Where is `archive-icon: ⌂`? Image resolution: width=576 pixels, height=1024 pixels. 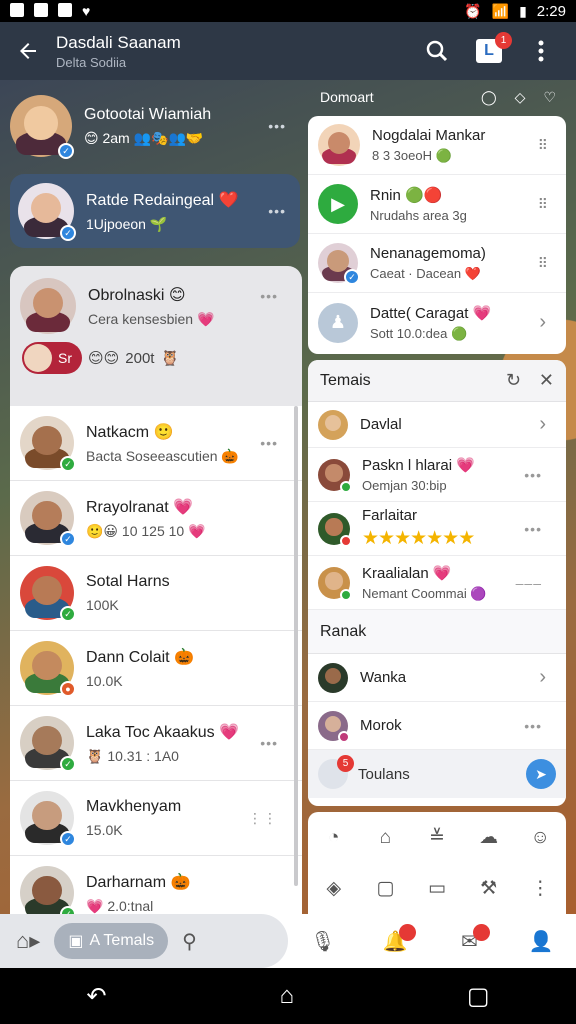 archive-icon: ⌂ is located at coordinates (385, 838).